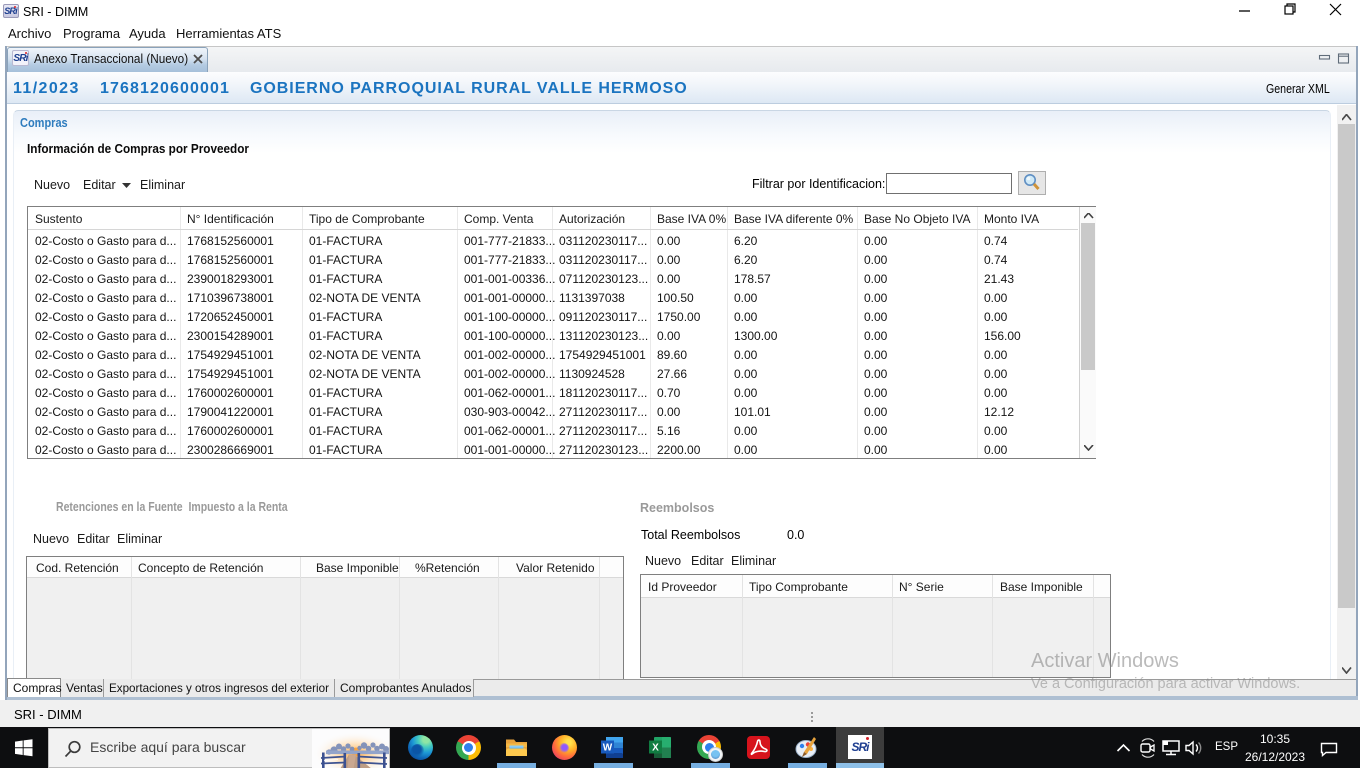 This screenshot has width=1360, height=768. I want to click on svg-text: X, so click(655, 748).